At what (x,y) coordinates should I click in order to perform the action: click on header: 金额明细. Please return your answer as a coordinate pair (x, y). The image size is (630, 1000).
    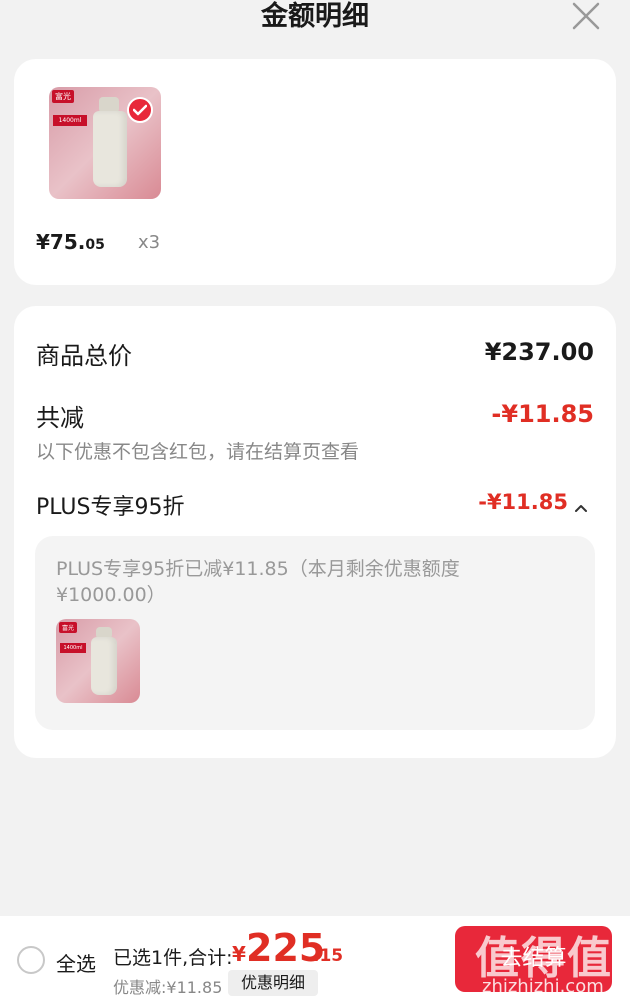
    Looking at the image, I should click on (315, 21).